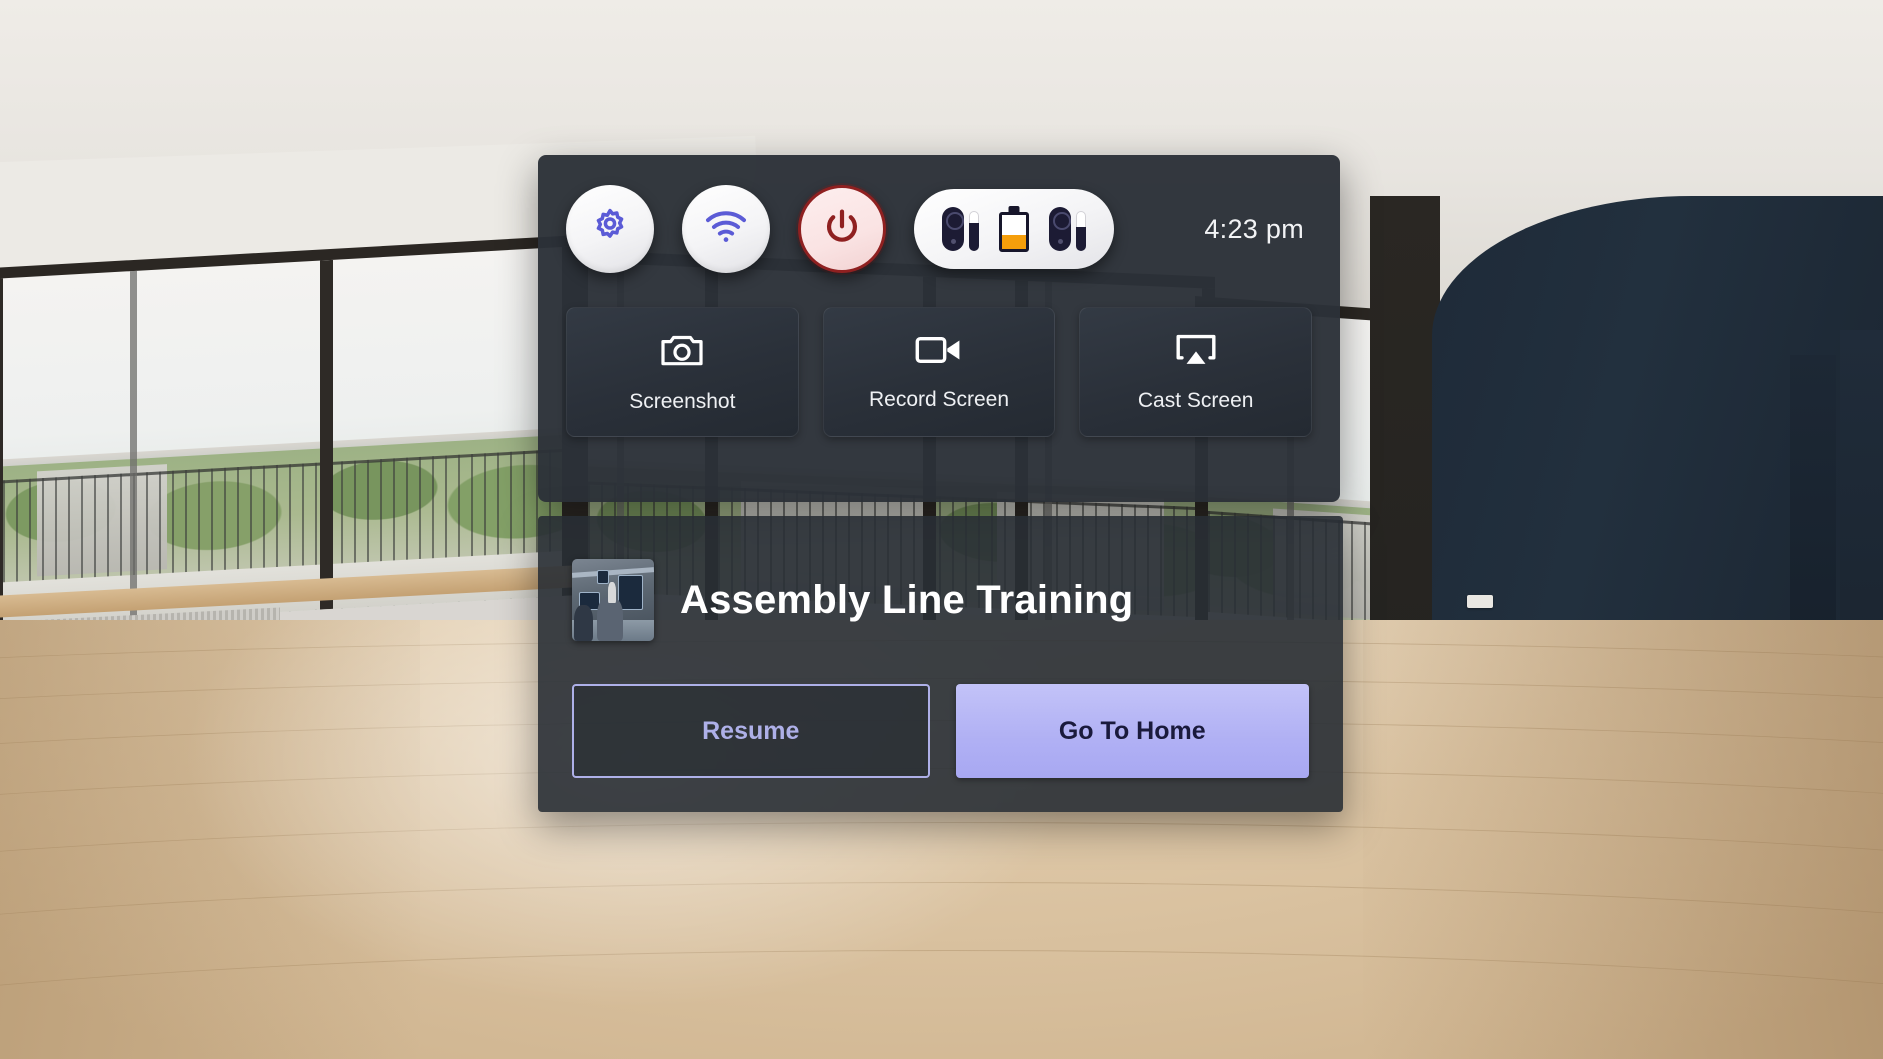  I want to click on quick-settings-row: 4:23 pm, so click(939, 229).